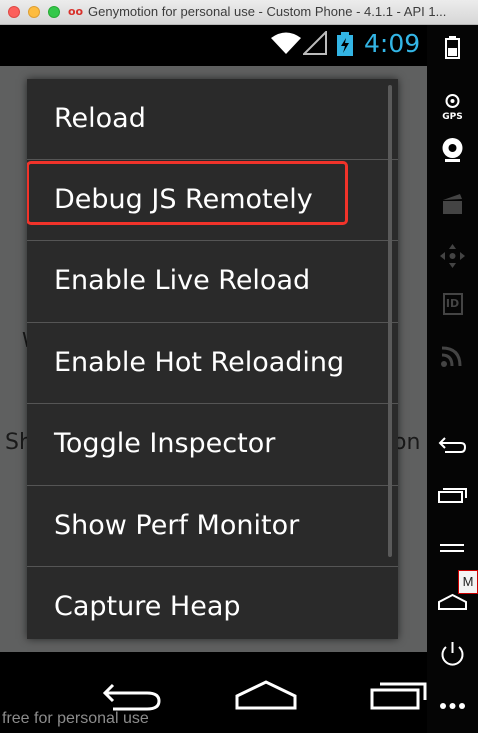 The width and height of the screenshot is (478, 733). What do you see at coordinates (132, 695) in the screenshot?
I see `nav-back-icon` at bounding box center [132, 695].